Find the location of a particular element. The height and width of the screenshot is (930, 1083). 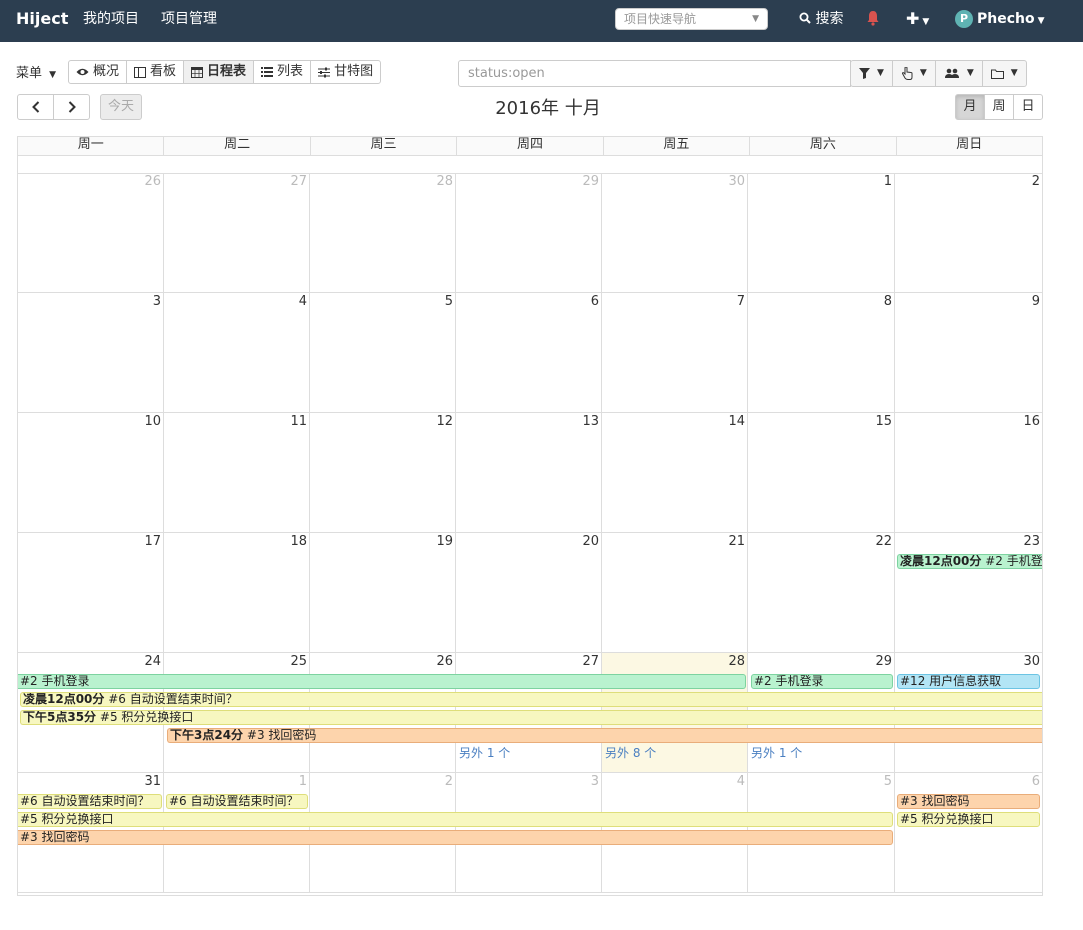

search-link: 搜索 is located at coordinates (821, 21).